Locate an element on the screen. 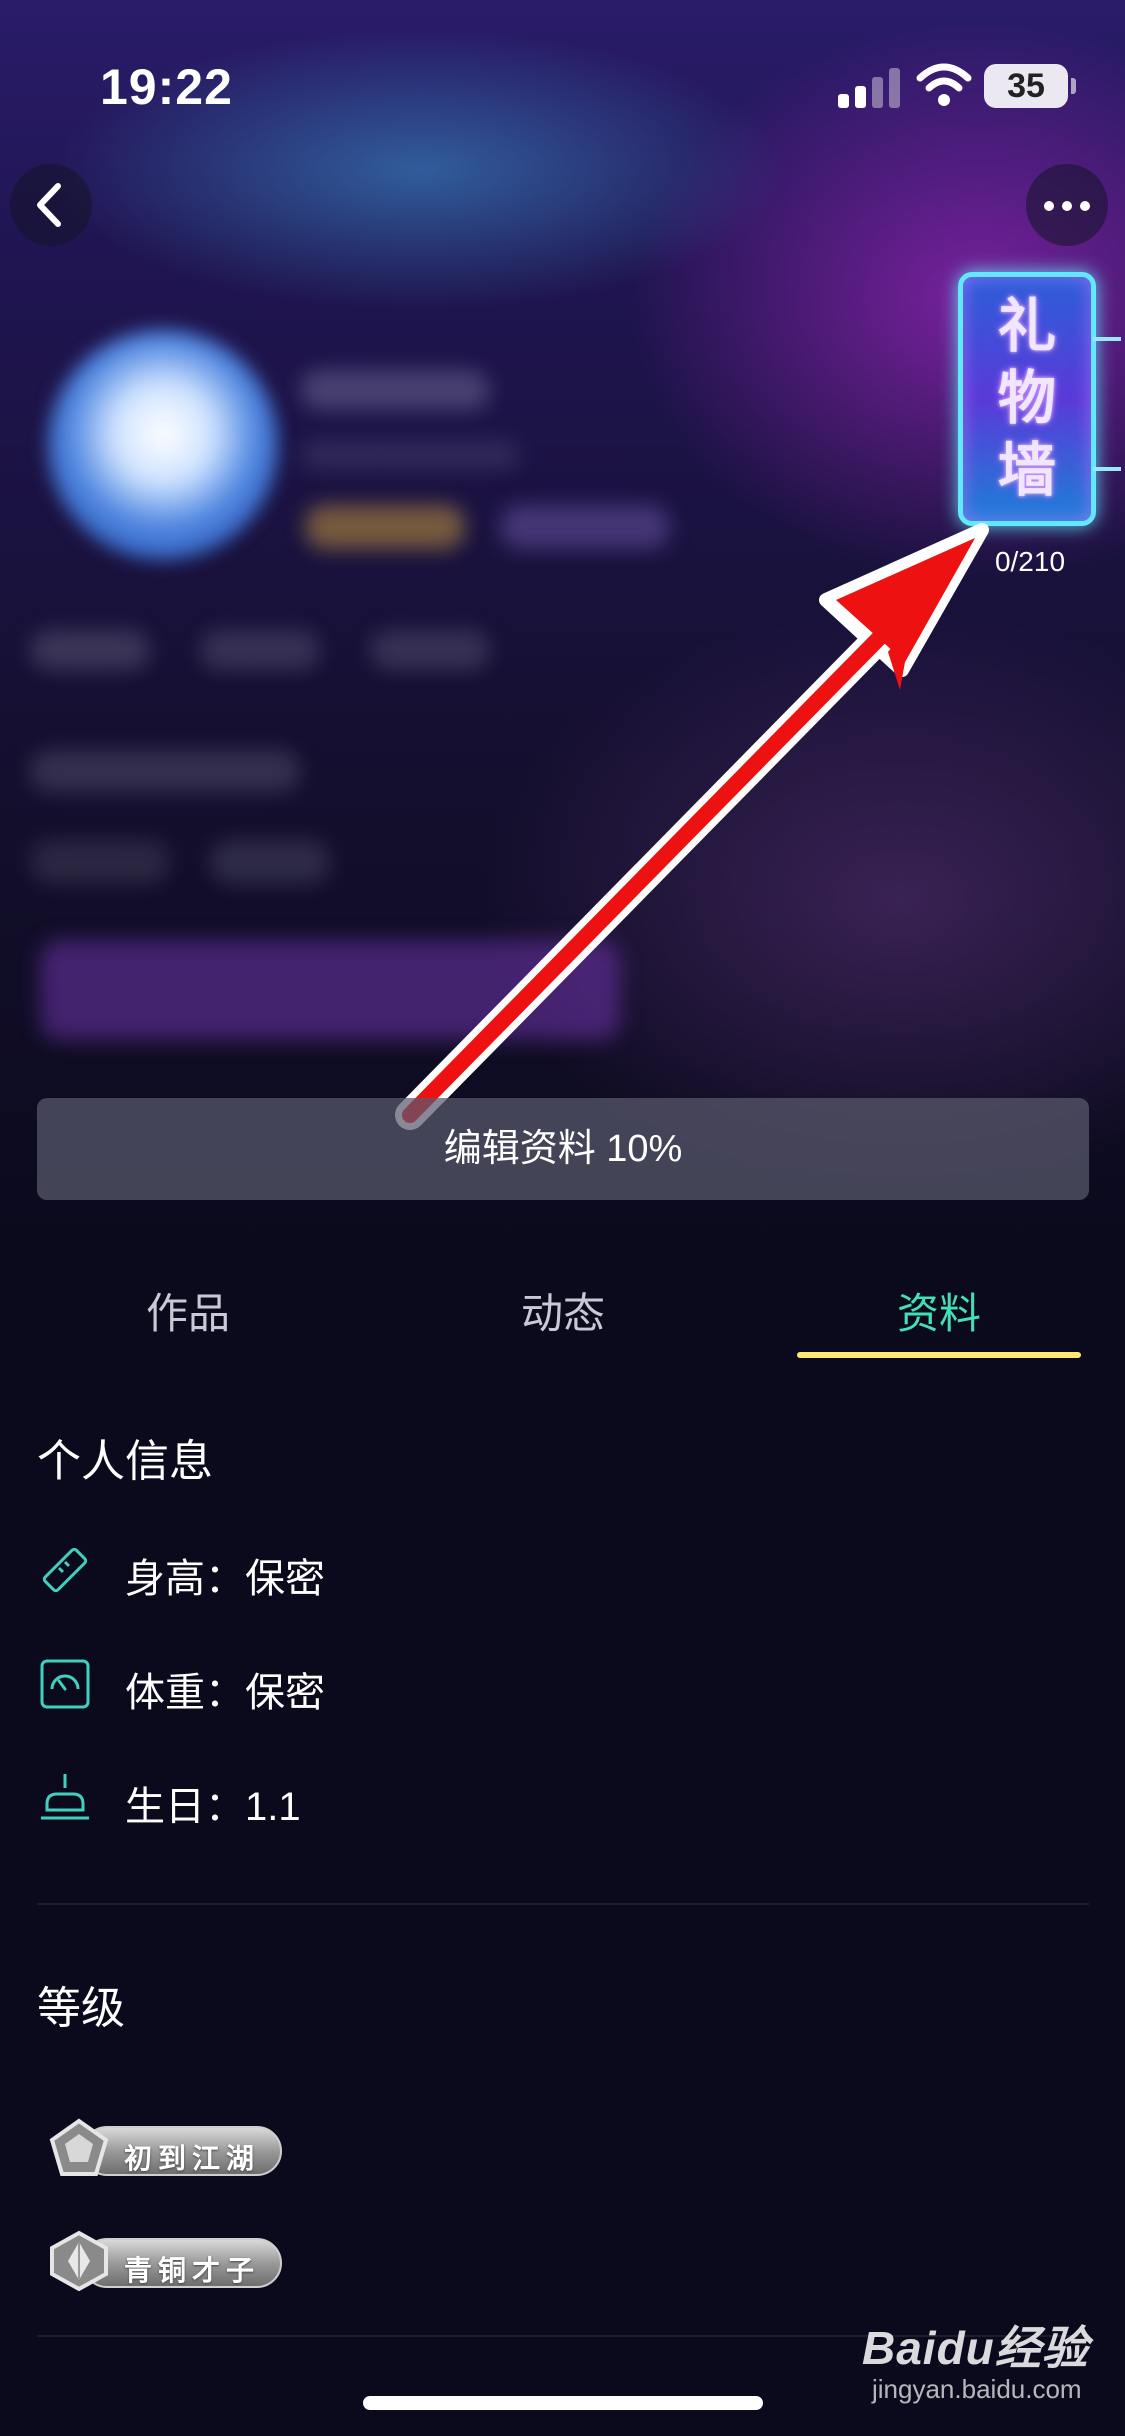  height-row: 身高：保密 is located at coordinates (487, 1570).